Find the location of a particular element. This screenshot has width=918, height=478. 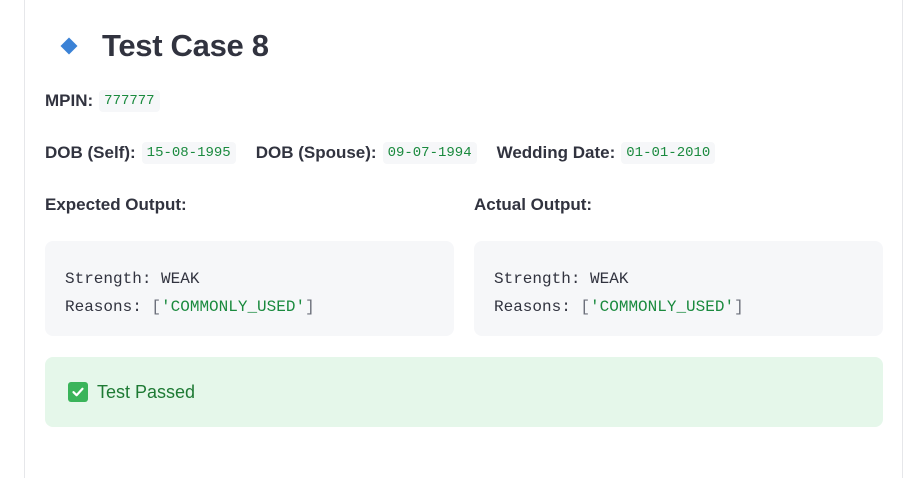

mpin-value: 777777 is located at coordinates (129, 101).